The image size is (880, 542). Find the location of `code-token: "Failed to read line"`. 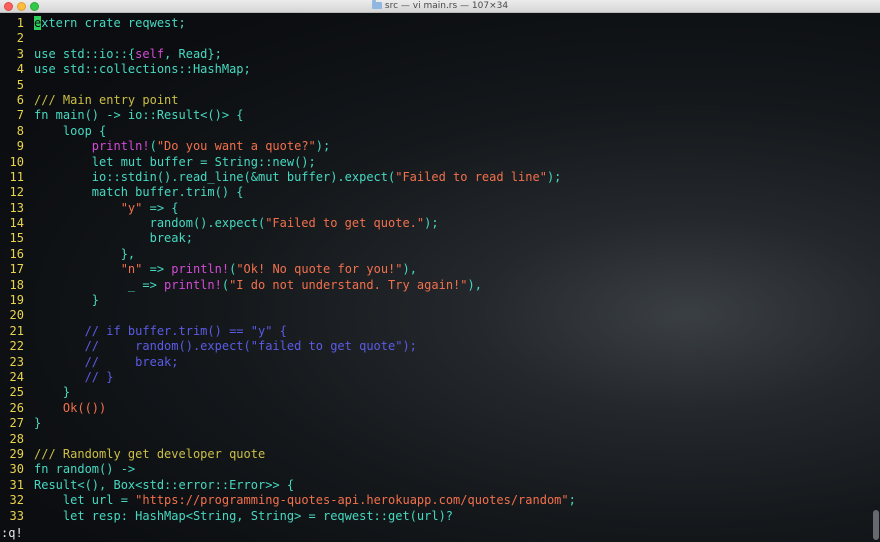

code-token: "Failed to read line" is located at coordinates (471, 176).